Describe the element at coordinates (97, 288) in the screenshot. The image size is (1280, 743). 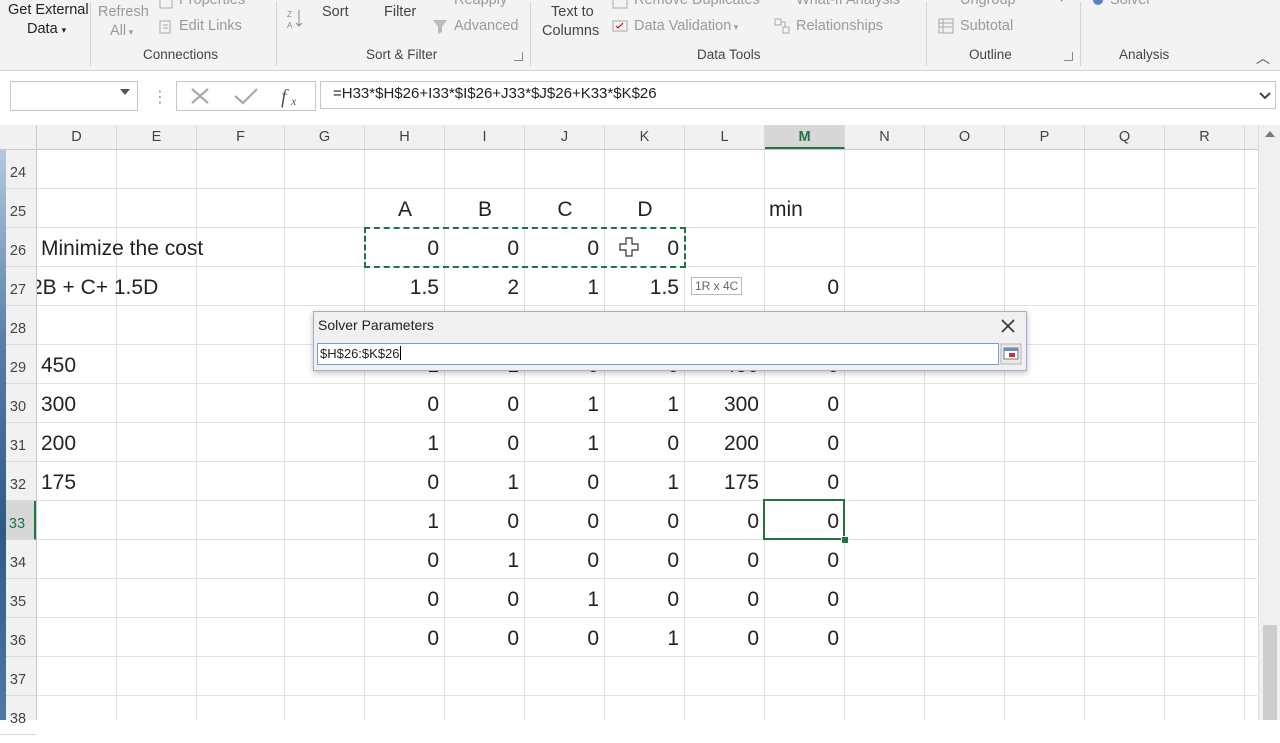
I see `cell-d27: 2B + C+ 1.5D` at that location.